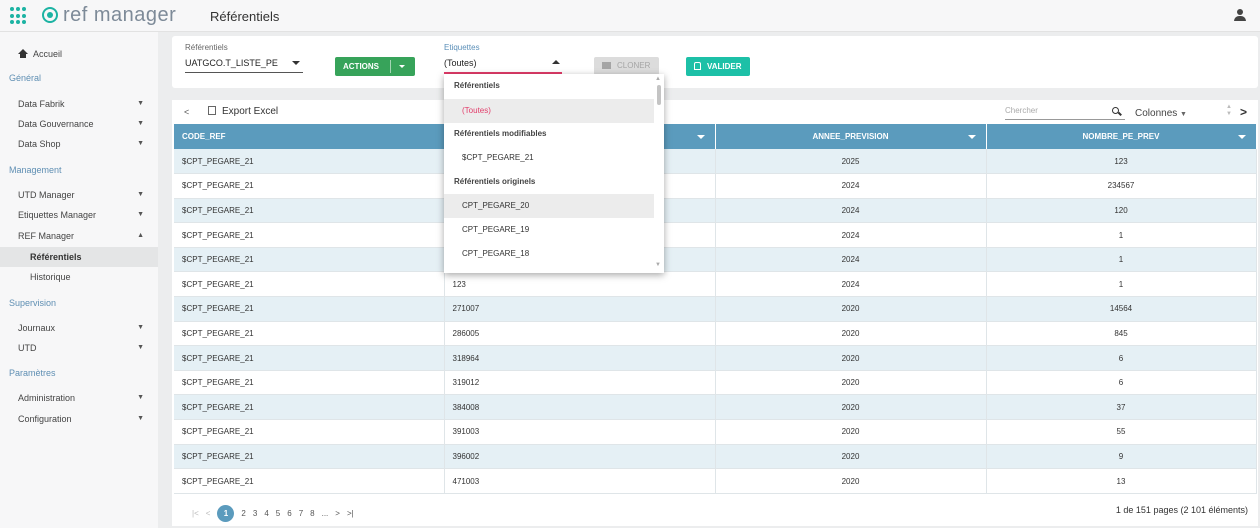 The height and width of the screenshot is (528, 1260). I want to click on table-row: $CPT_PEGARE_21 2024 1, so click(715, 235).